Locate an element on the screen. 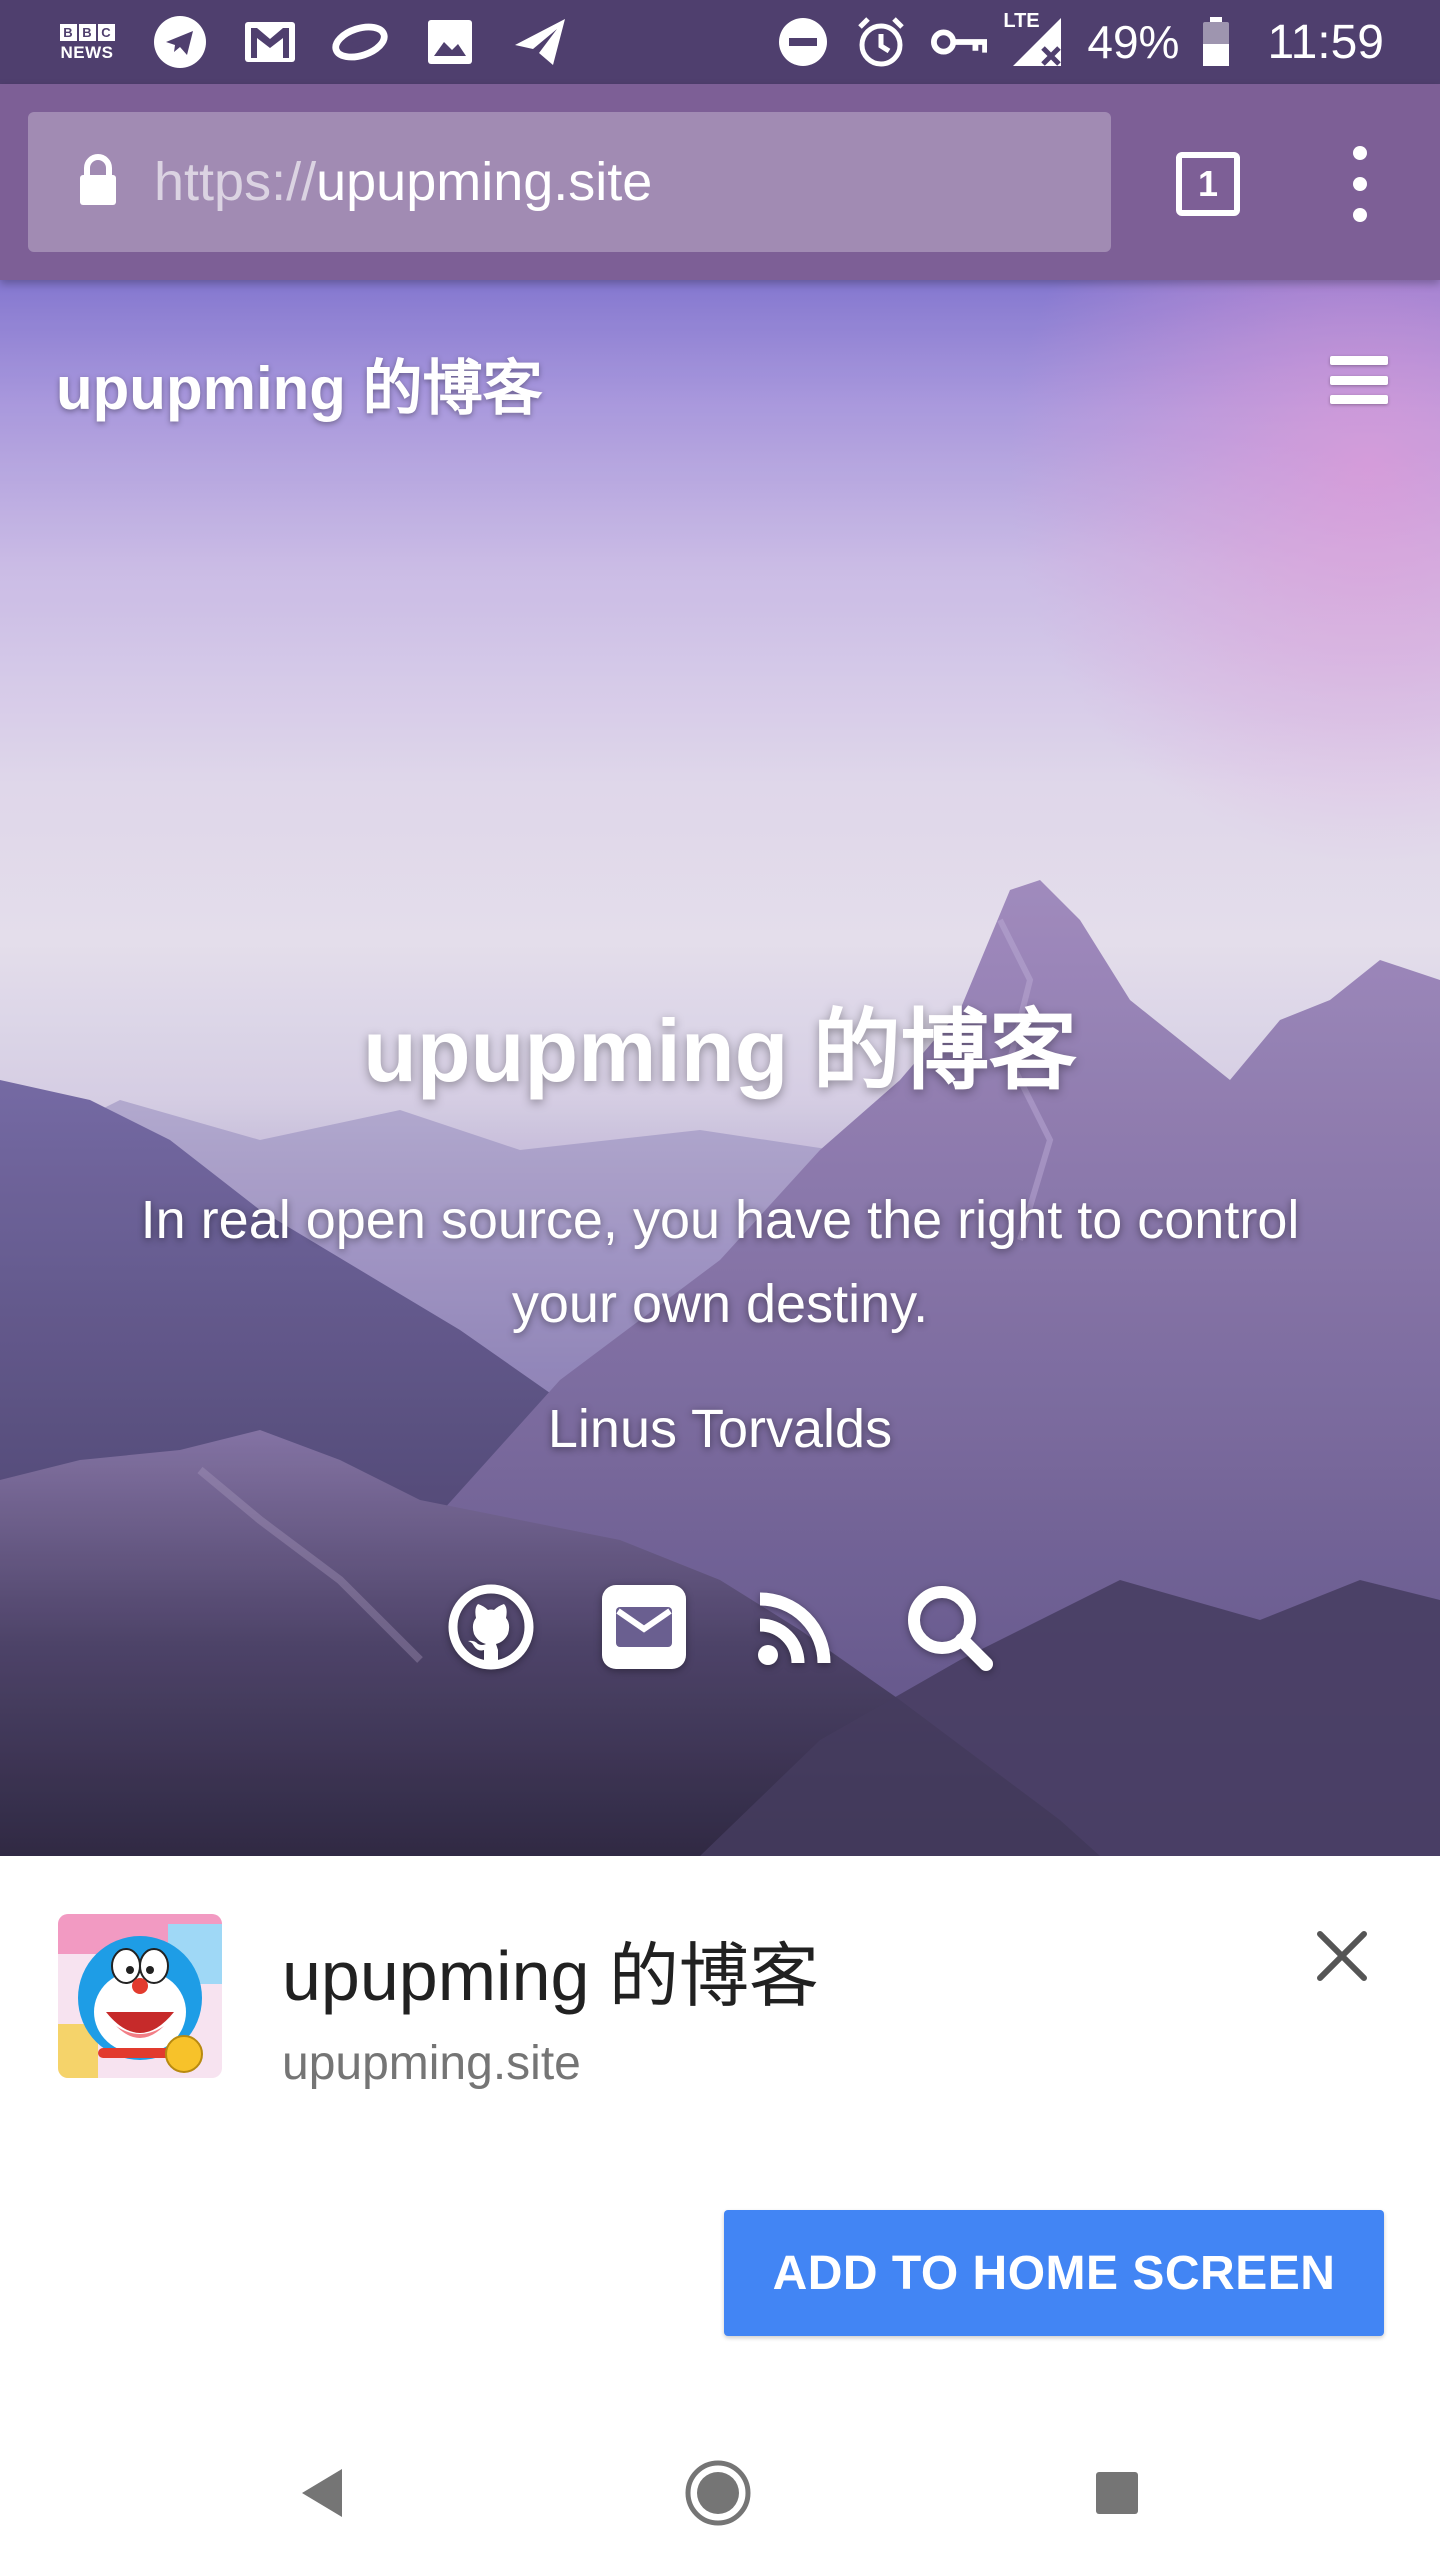  signal-icon: LTE is located at coordinates (1034, 40).